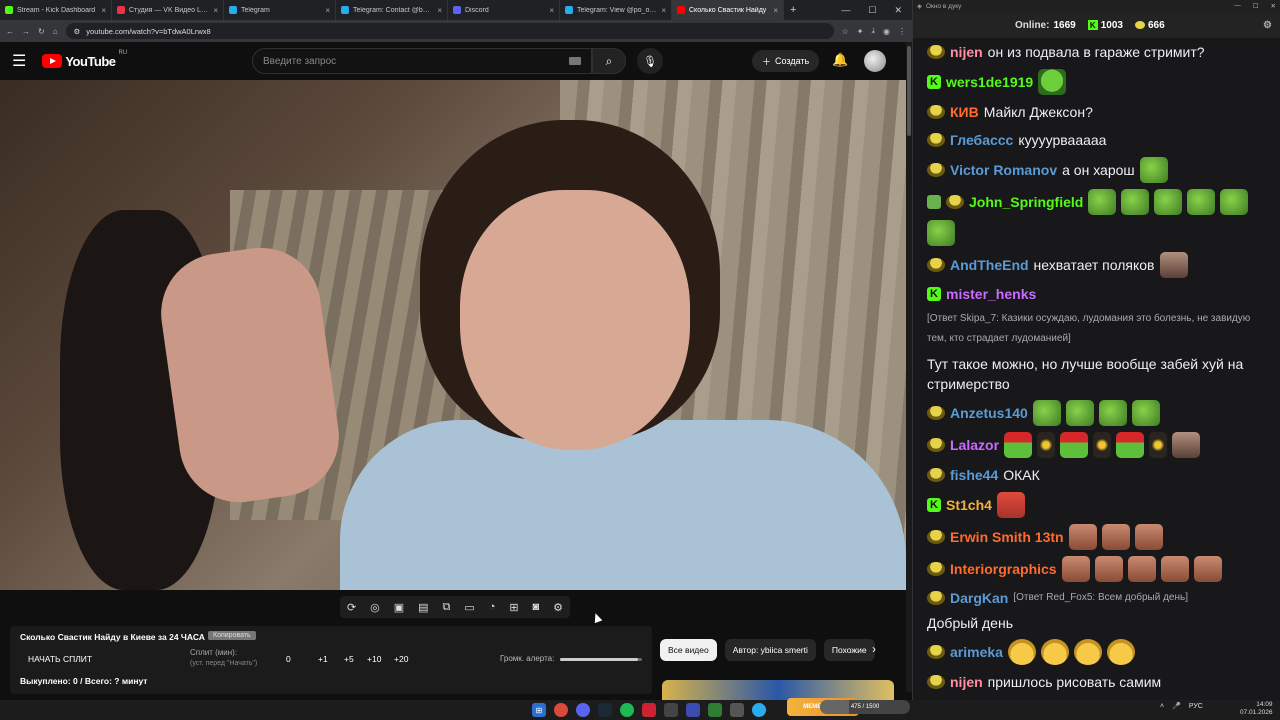 The image size is (1280, 720). Describe the element at coordinates (688, 650) in the screenshot. I see `chip-all-videos: Все видео` at that location.